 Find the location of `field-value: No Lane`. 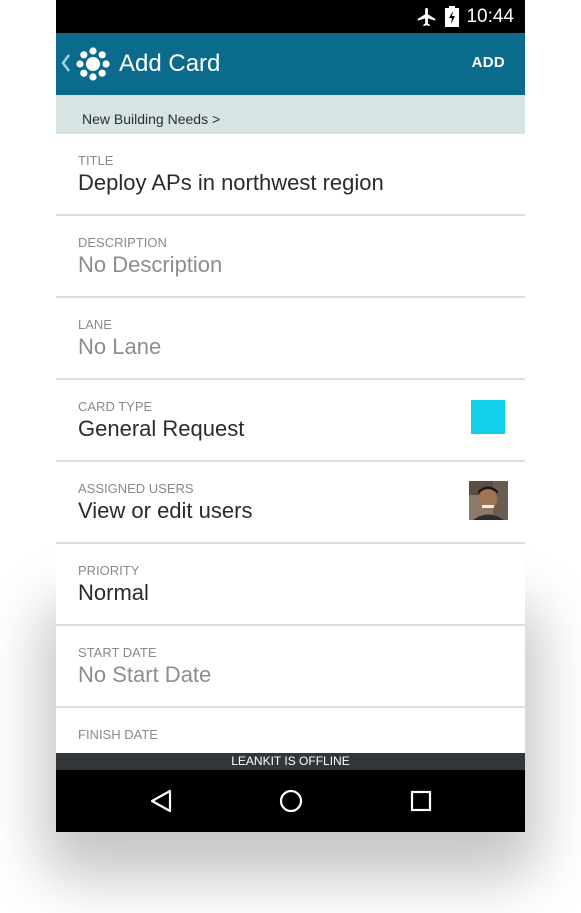

field-value: No Lane is located at coordinates (120, 346).